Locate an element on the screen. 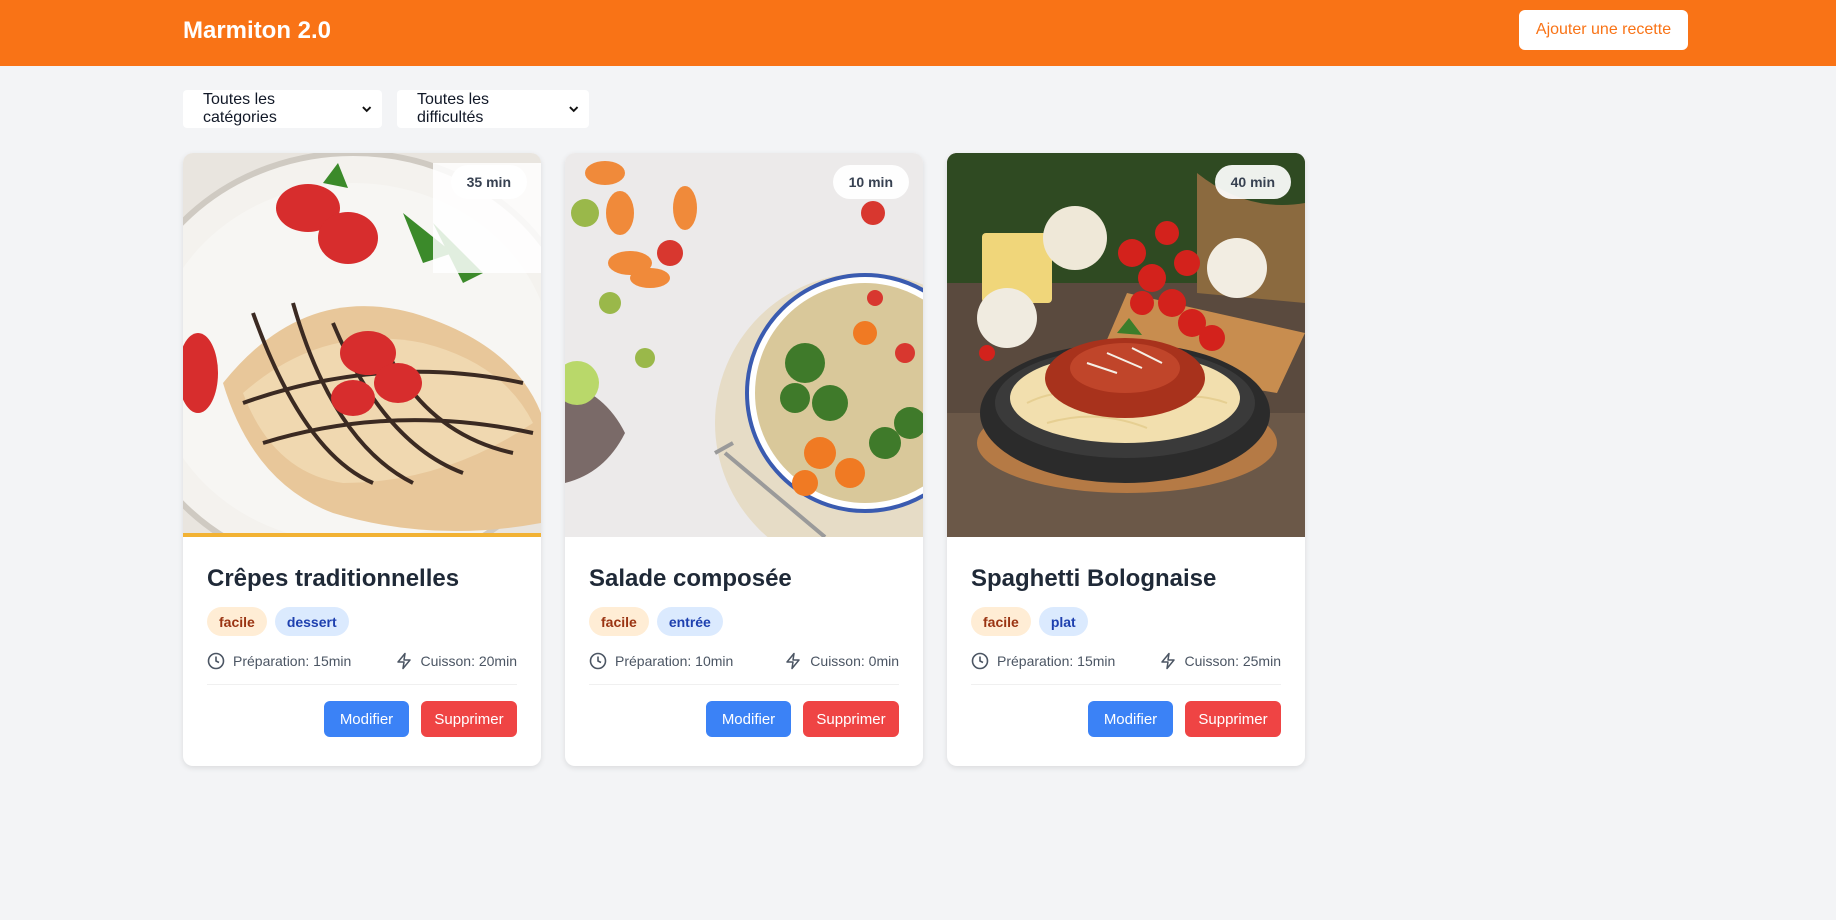  category-tag: plat is located at coordinates (1063, 621).